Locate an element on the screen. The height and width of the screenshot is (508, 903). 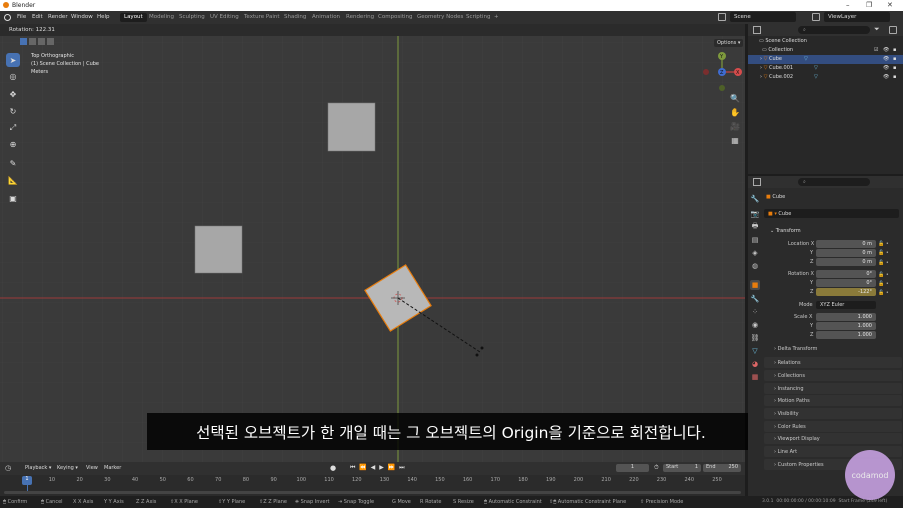
annotate-tool-icon: ✎ is located at coordinates (13, 163).